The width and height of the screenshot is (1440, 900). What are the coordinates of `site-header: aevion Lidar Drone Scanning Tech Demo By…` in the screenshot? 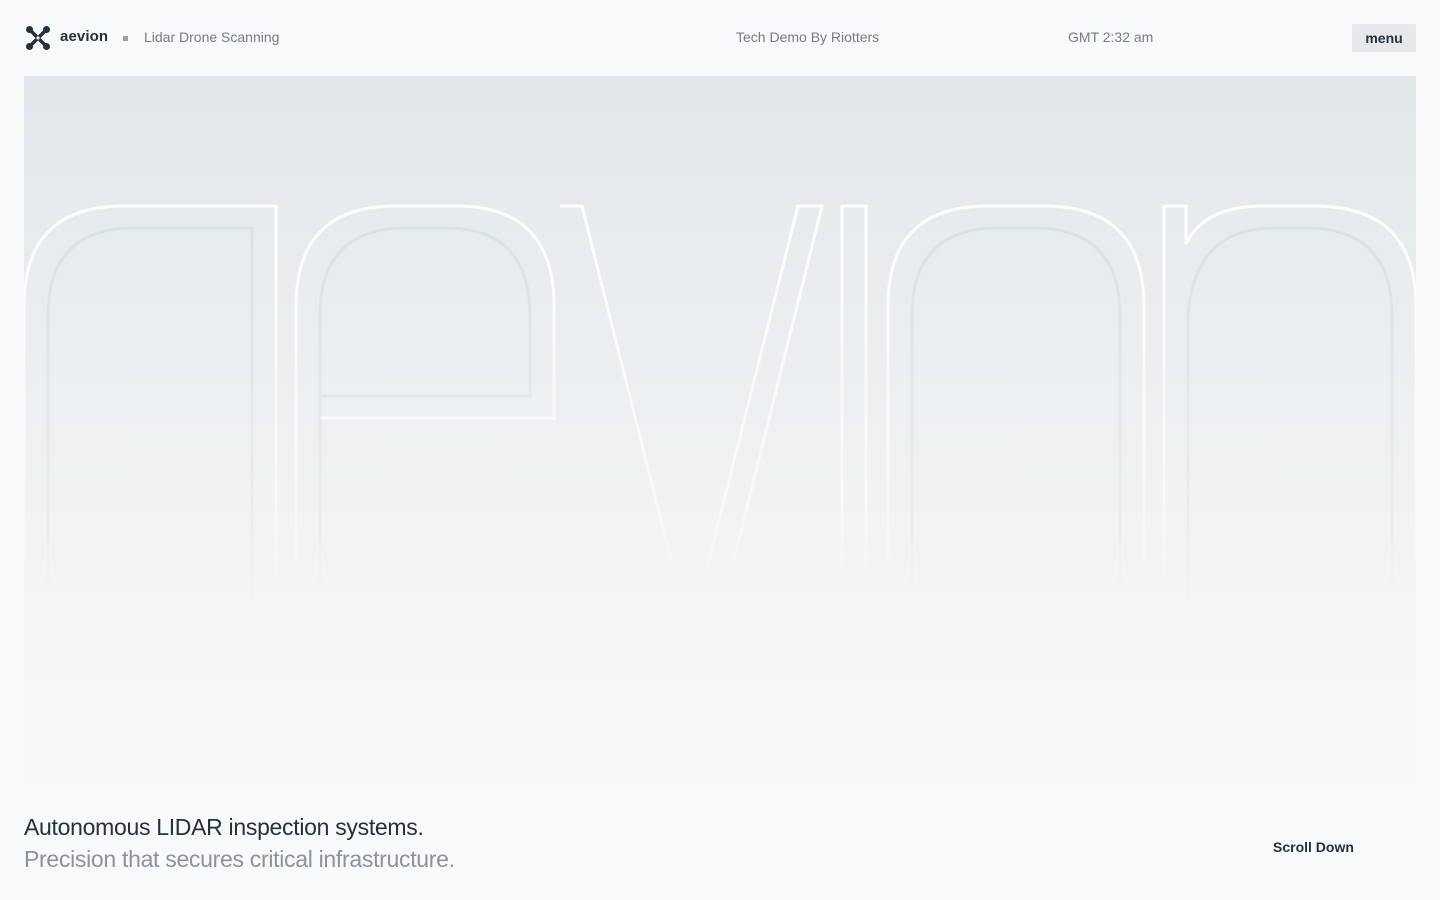 It's located at (720, 38).